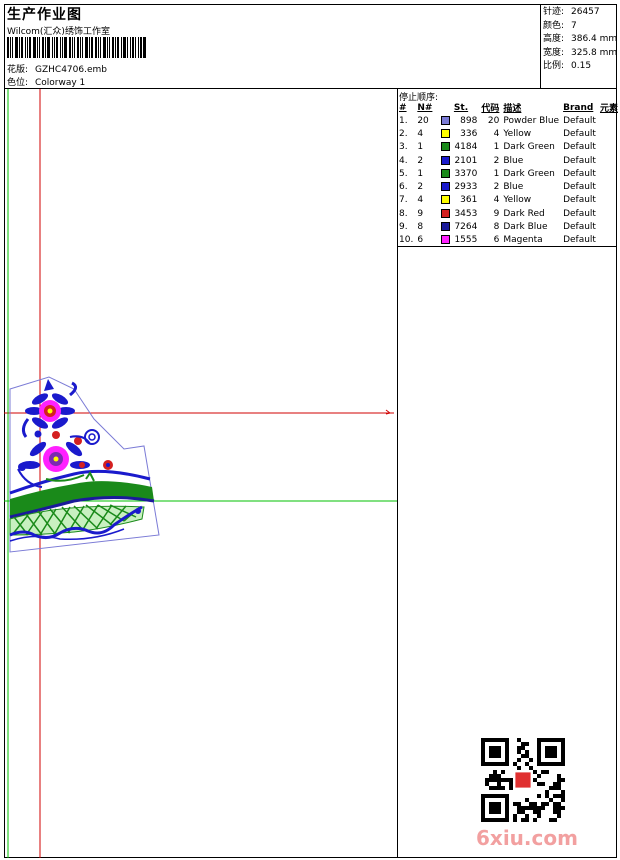 The image size is (620, 860). Describe the element at coordinates (496, 227) in the screenshot. I see `row-code: 8` at that location.